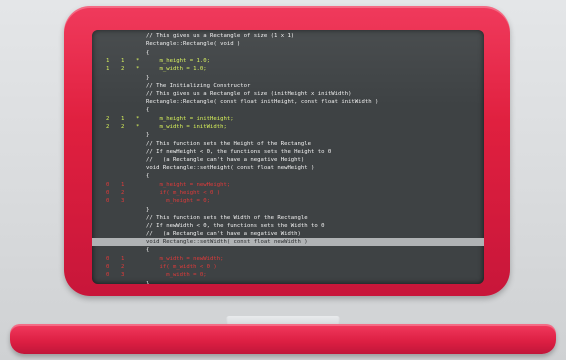 This screenshot has height=360, width=566. Describe the element at coordinates (288, 275) in the screenshot. I see `code-line: 0 3 m_width = 0;` at that location.